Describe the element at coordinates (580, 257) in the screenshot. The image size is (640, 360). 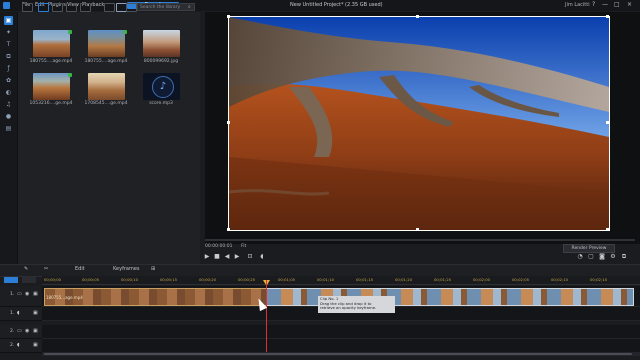
I see `audio-output-icon: ◔` at that location.